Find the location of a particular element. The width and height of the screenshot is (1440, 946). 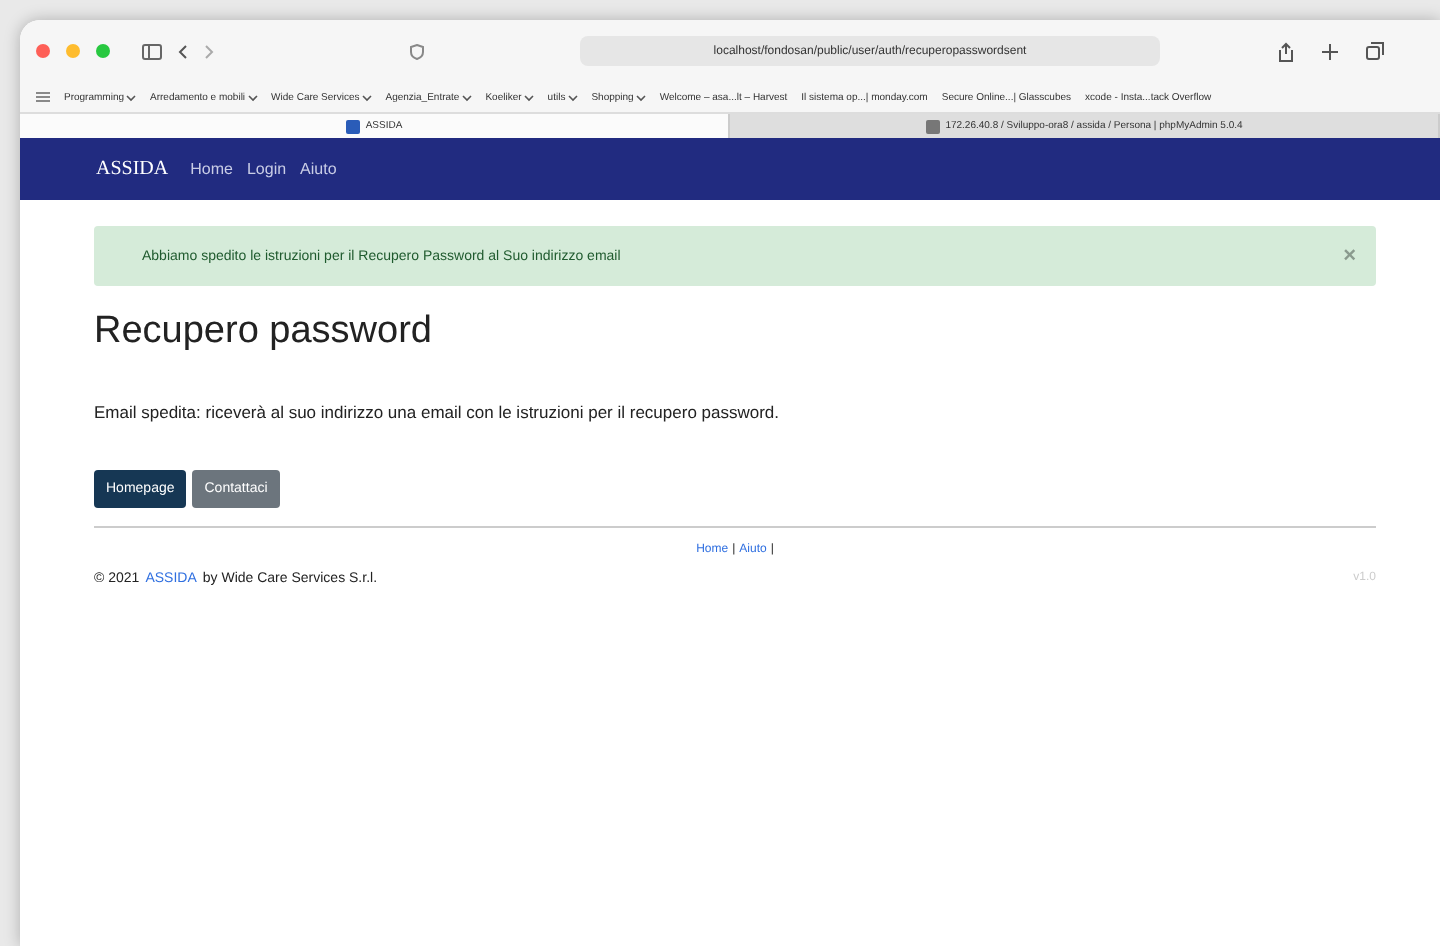

list-icon is located at coordinates (43, 97).